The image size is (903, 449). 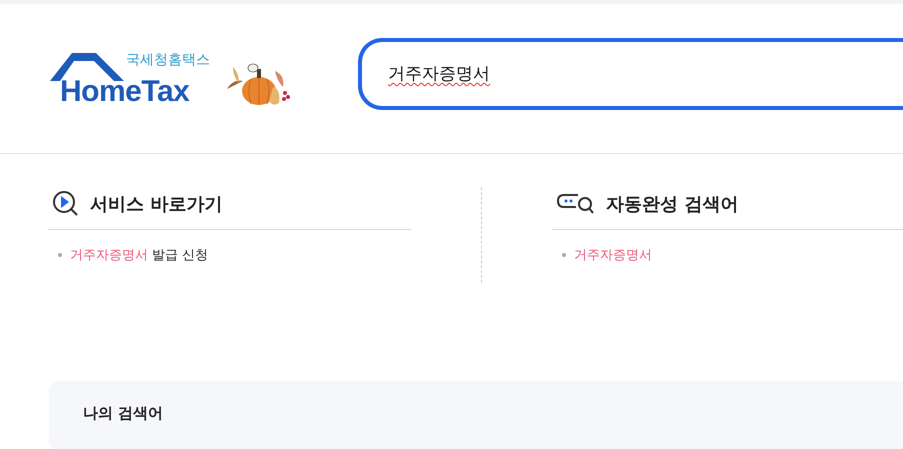 I want to click on section-title: 자동완성 검색어, so click(x=672, y=204).